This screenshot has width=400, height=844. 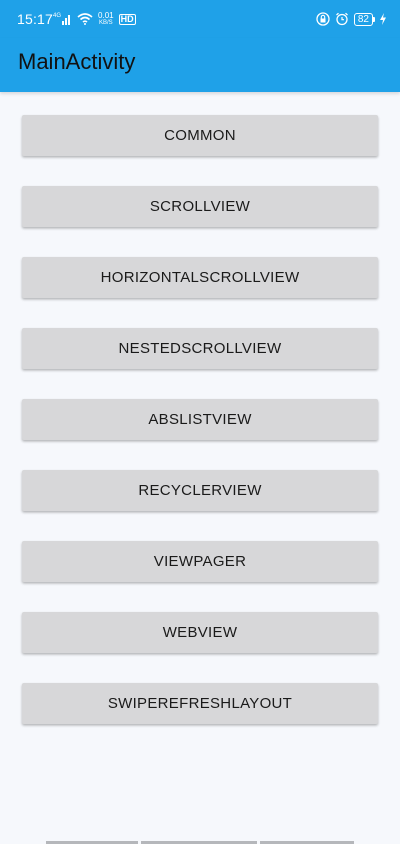 What do you see at coordinates (200, 703) in the screenshot?
I see `swiperefreshlayout-button: SWIPEREFRESHLAYOUT` at bounding box center [200, 703].